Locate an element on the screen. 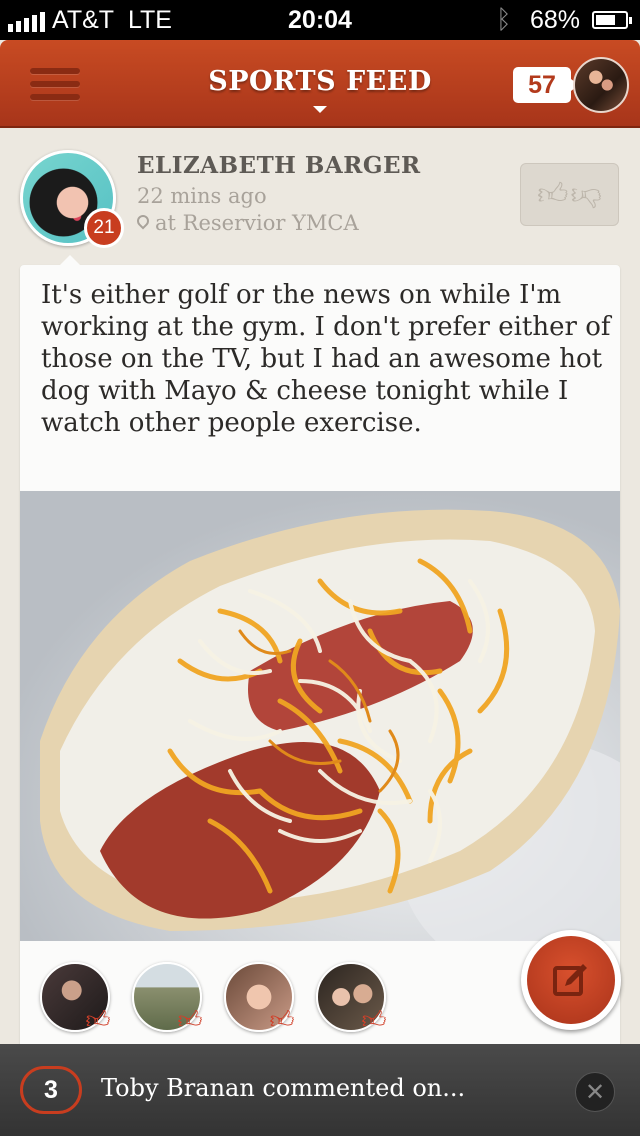  pin-icon is located at coordinates (143, 223).